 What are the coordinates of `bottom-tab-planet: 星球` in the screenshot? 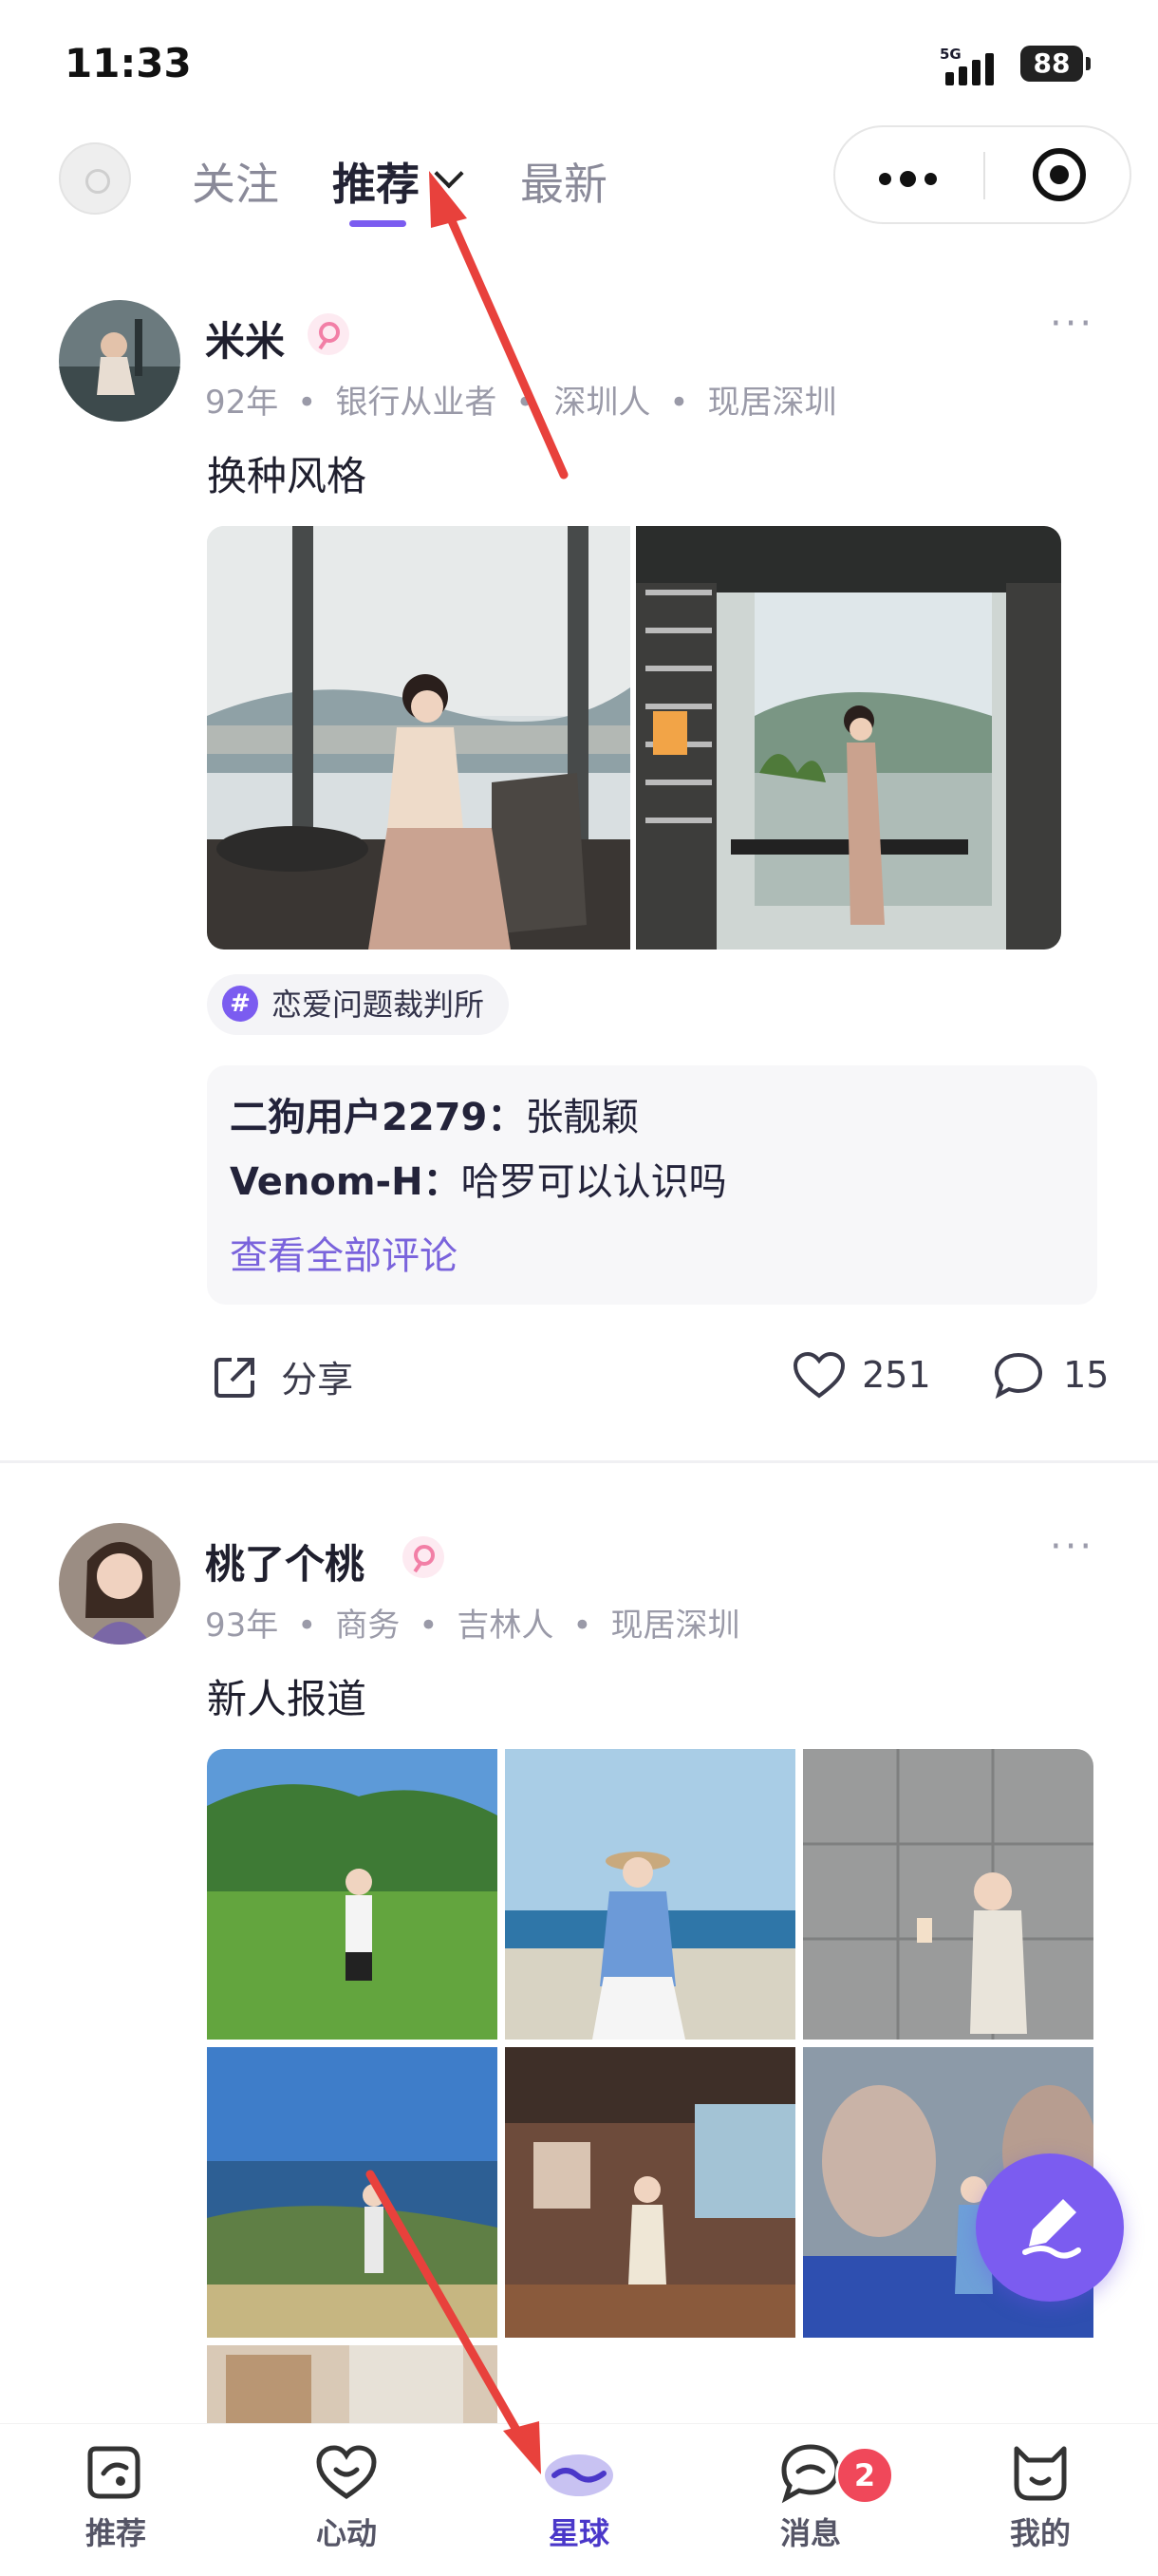 It's located at (579, 2497).